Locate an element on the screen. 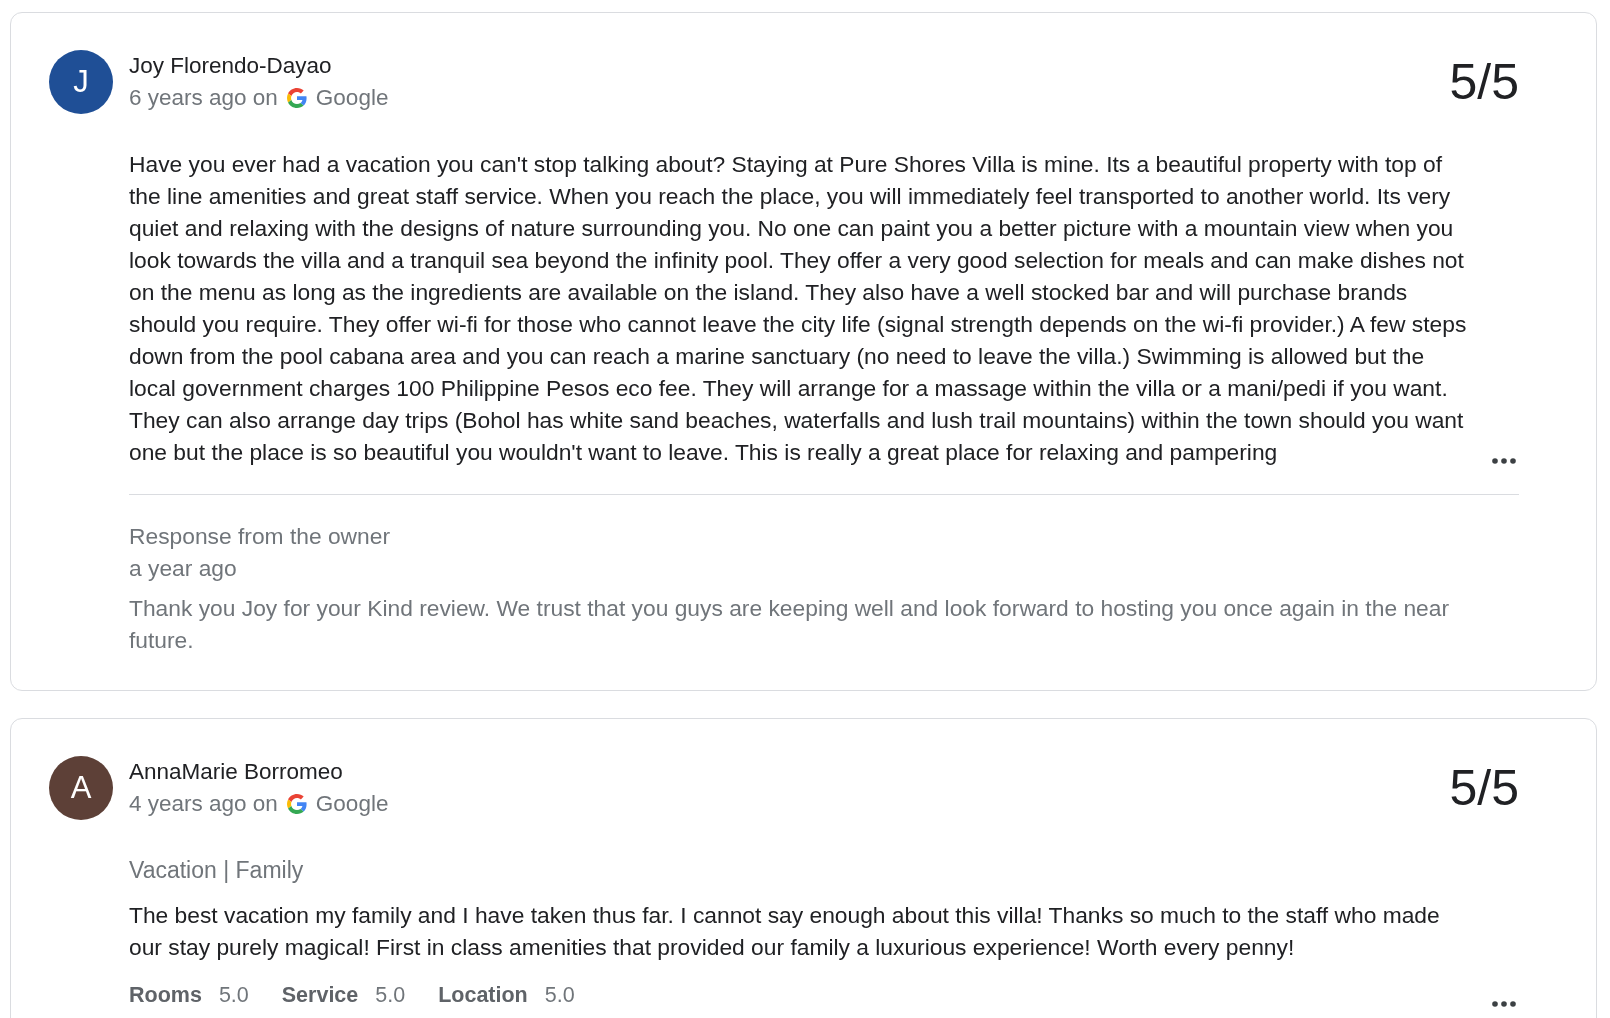 Image resolution: width=1610 pixels, height=1018 pixels. reviewer-name: AnnaMarie Borromeo is located at coordinates (236, 772).